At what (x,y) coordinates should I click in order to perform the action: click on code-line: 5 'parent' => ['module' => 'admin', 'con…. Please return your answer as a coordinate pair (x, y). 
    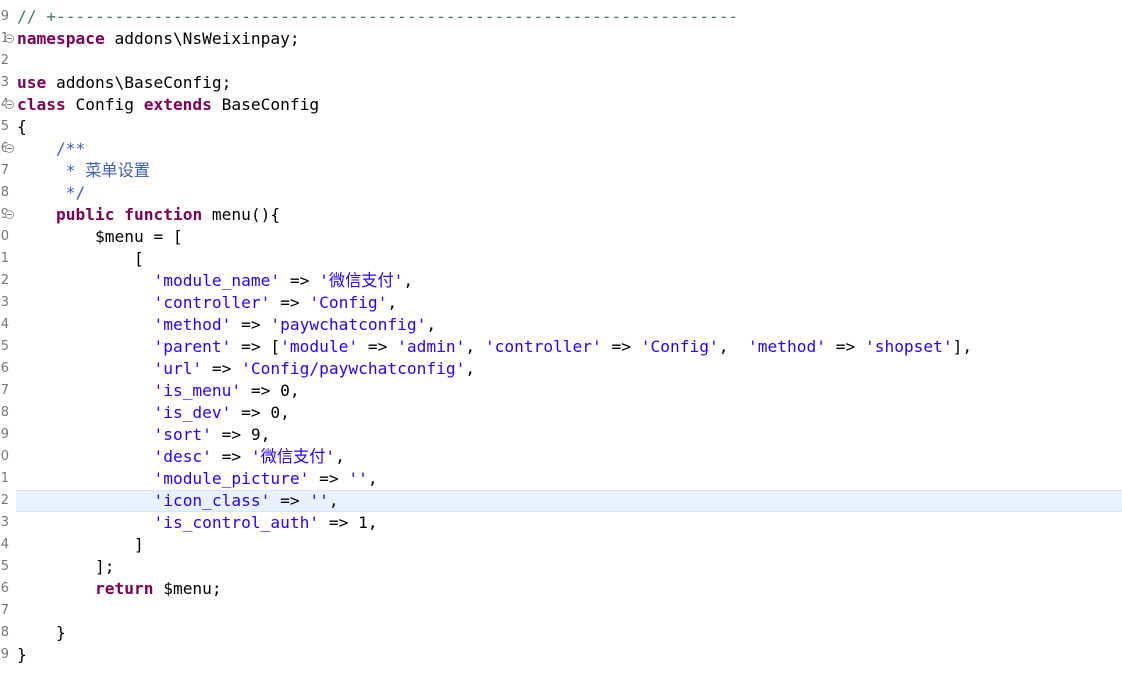
    Looking at the image, I should click on (561, 347).